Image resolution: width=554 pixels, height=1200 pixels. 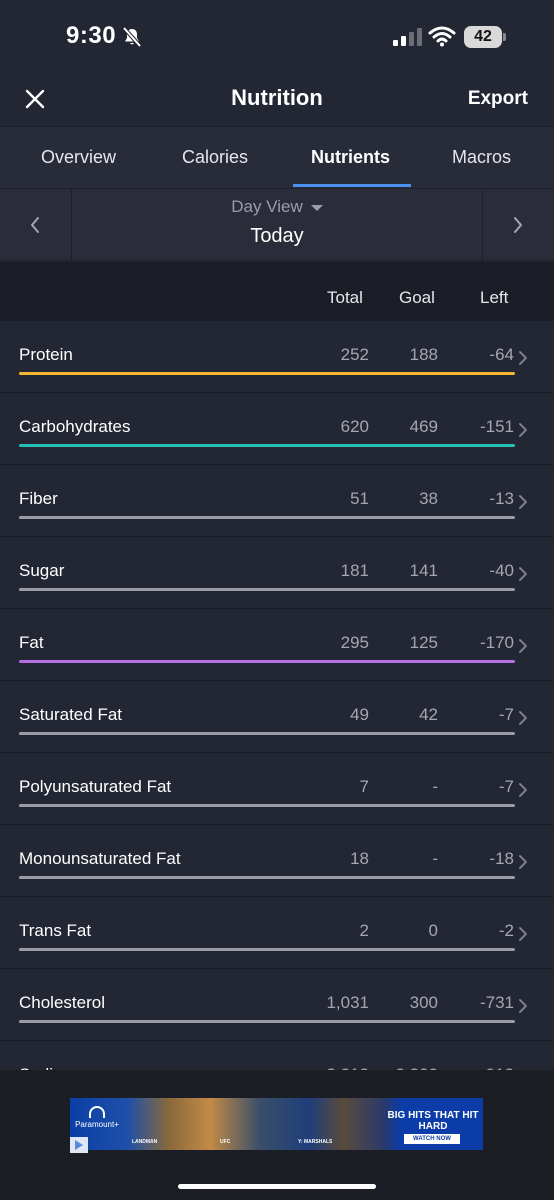 What do you see at coordinates (277, 99) in the screenshot?
I see `nav-header: Nutrition Export` at bounding box center [277, 99].